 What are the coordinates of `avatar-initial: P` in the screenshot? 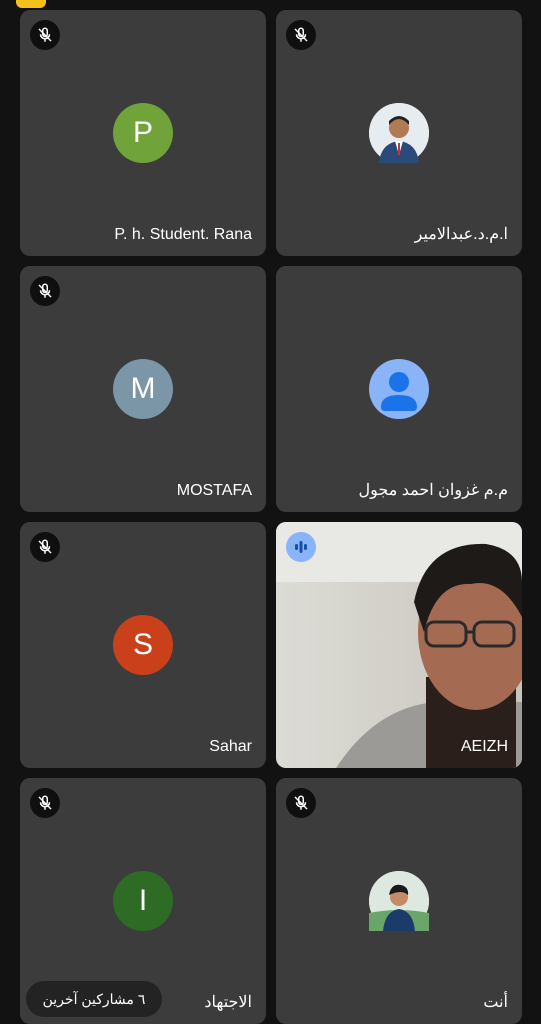 It's located at (142, 132).